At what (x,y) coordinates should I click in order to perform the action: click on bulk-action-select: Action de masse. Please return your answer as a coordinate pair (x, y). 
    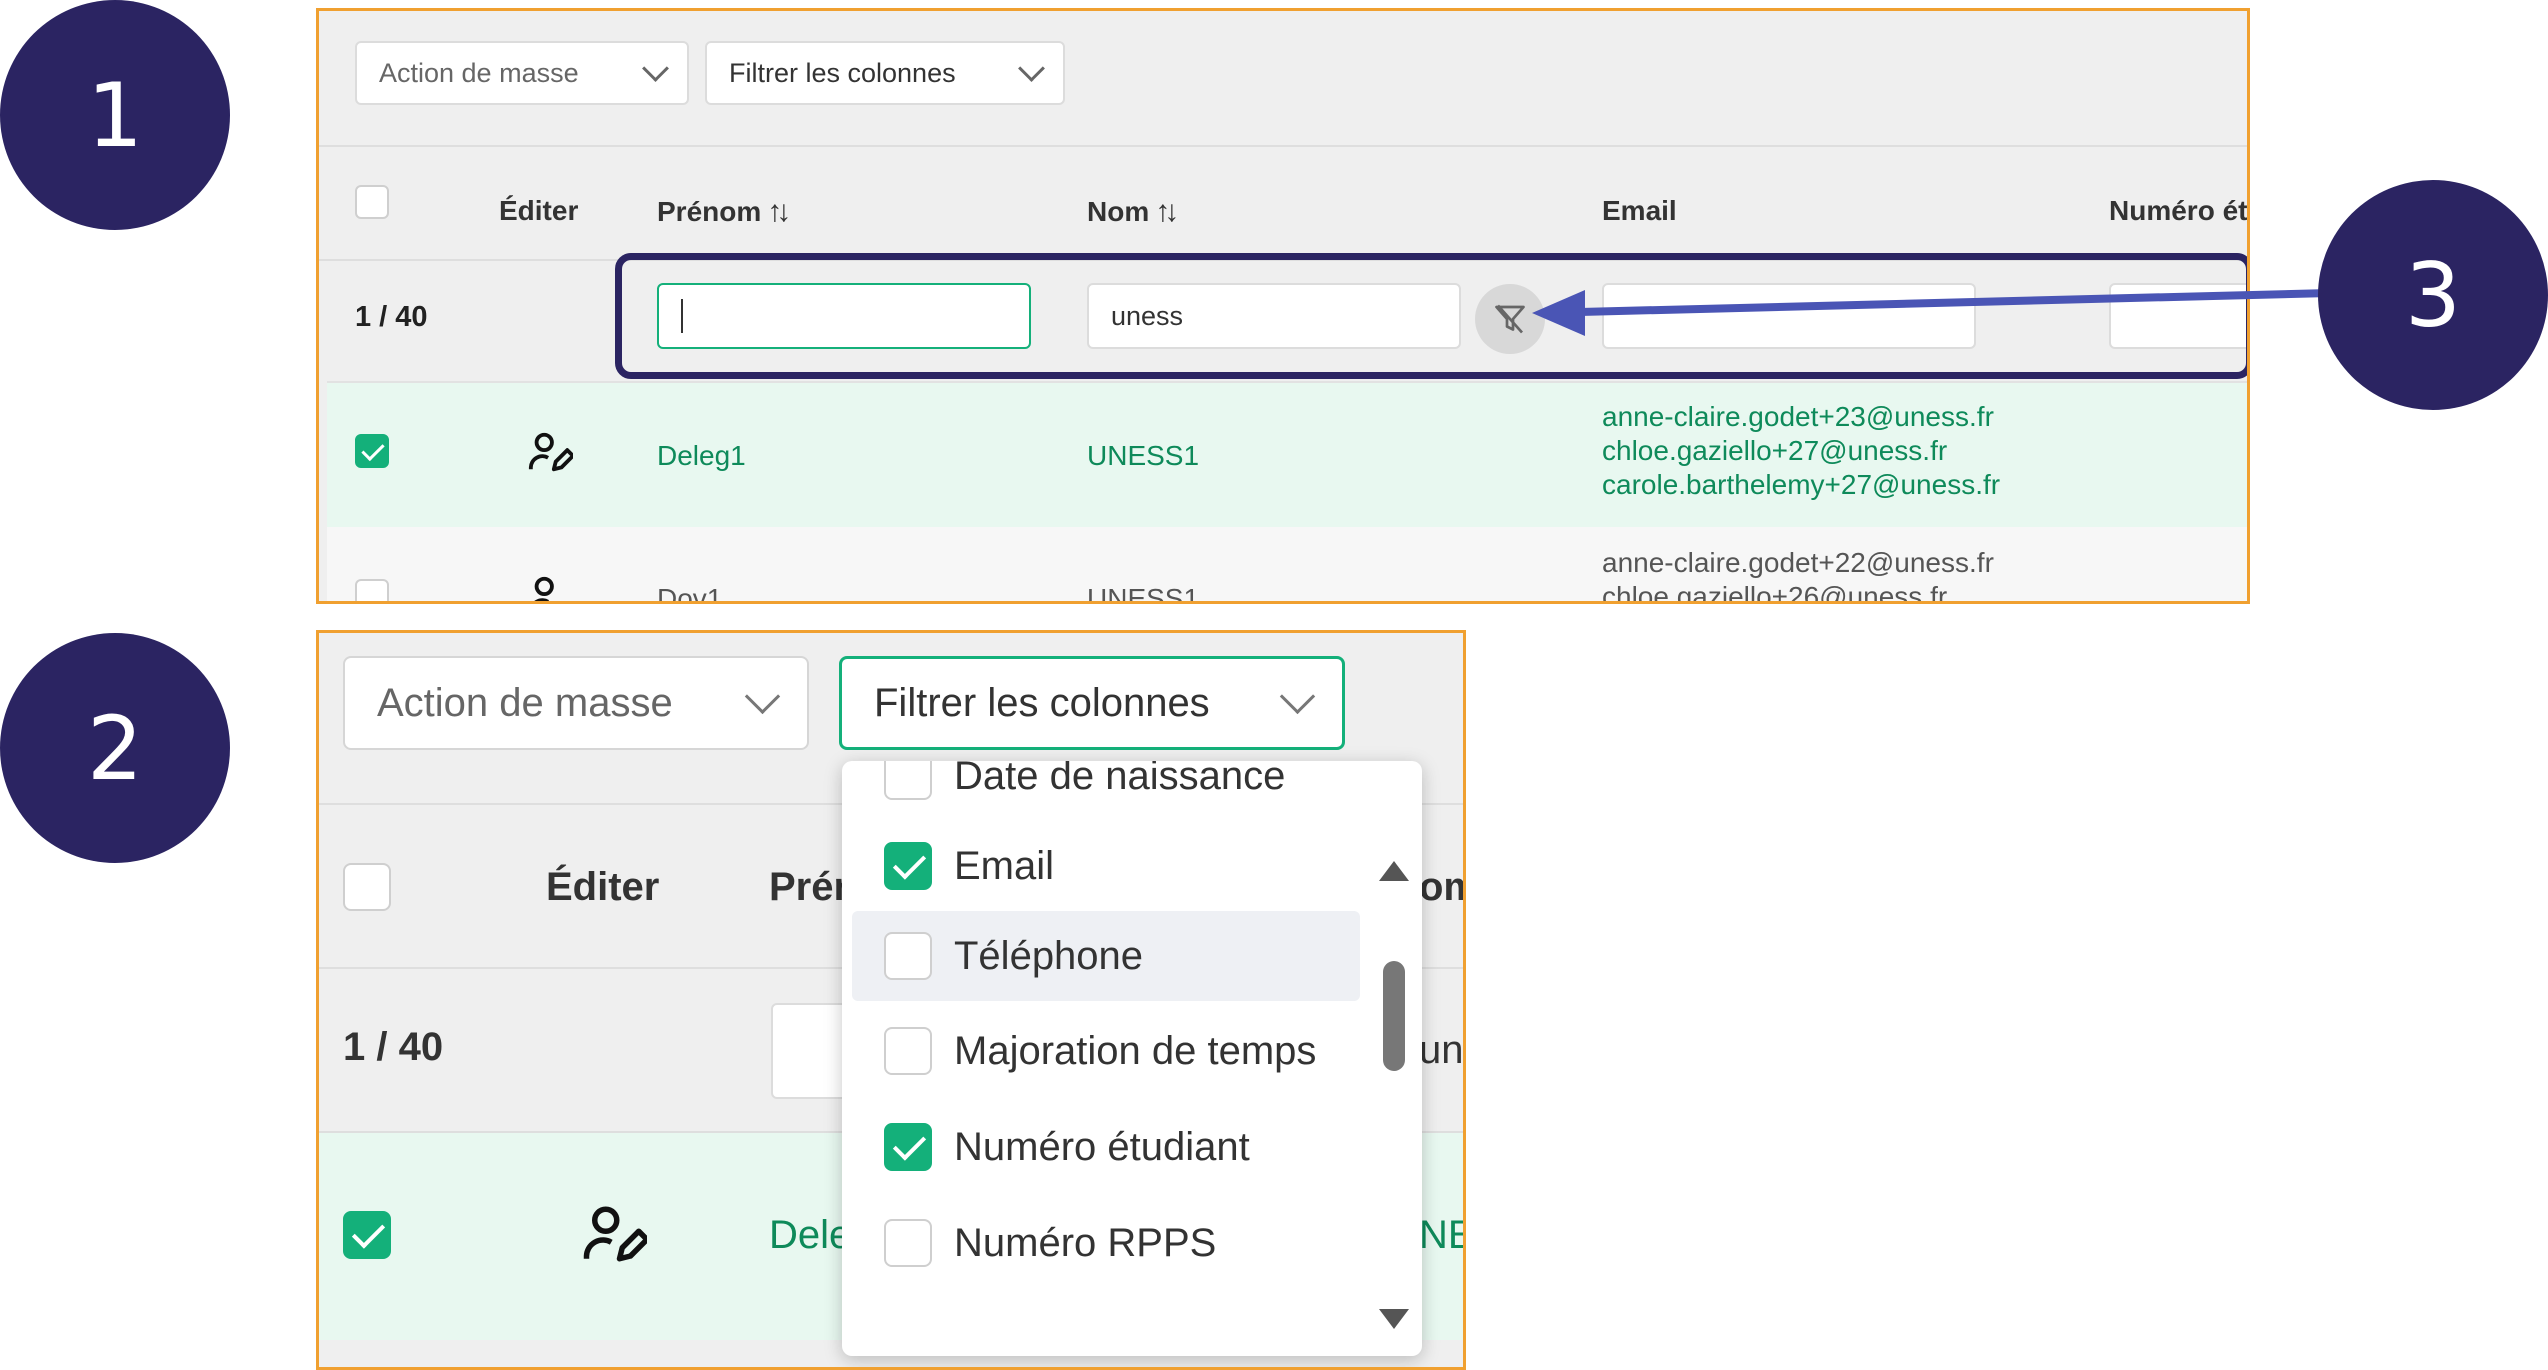
    Looking at the image, I should click on (576, 703).